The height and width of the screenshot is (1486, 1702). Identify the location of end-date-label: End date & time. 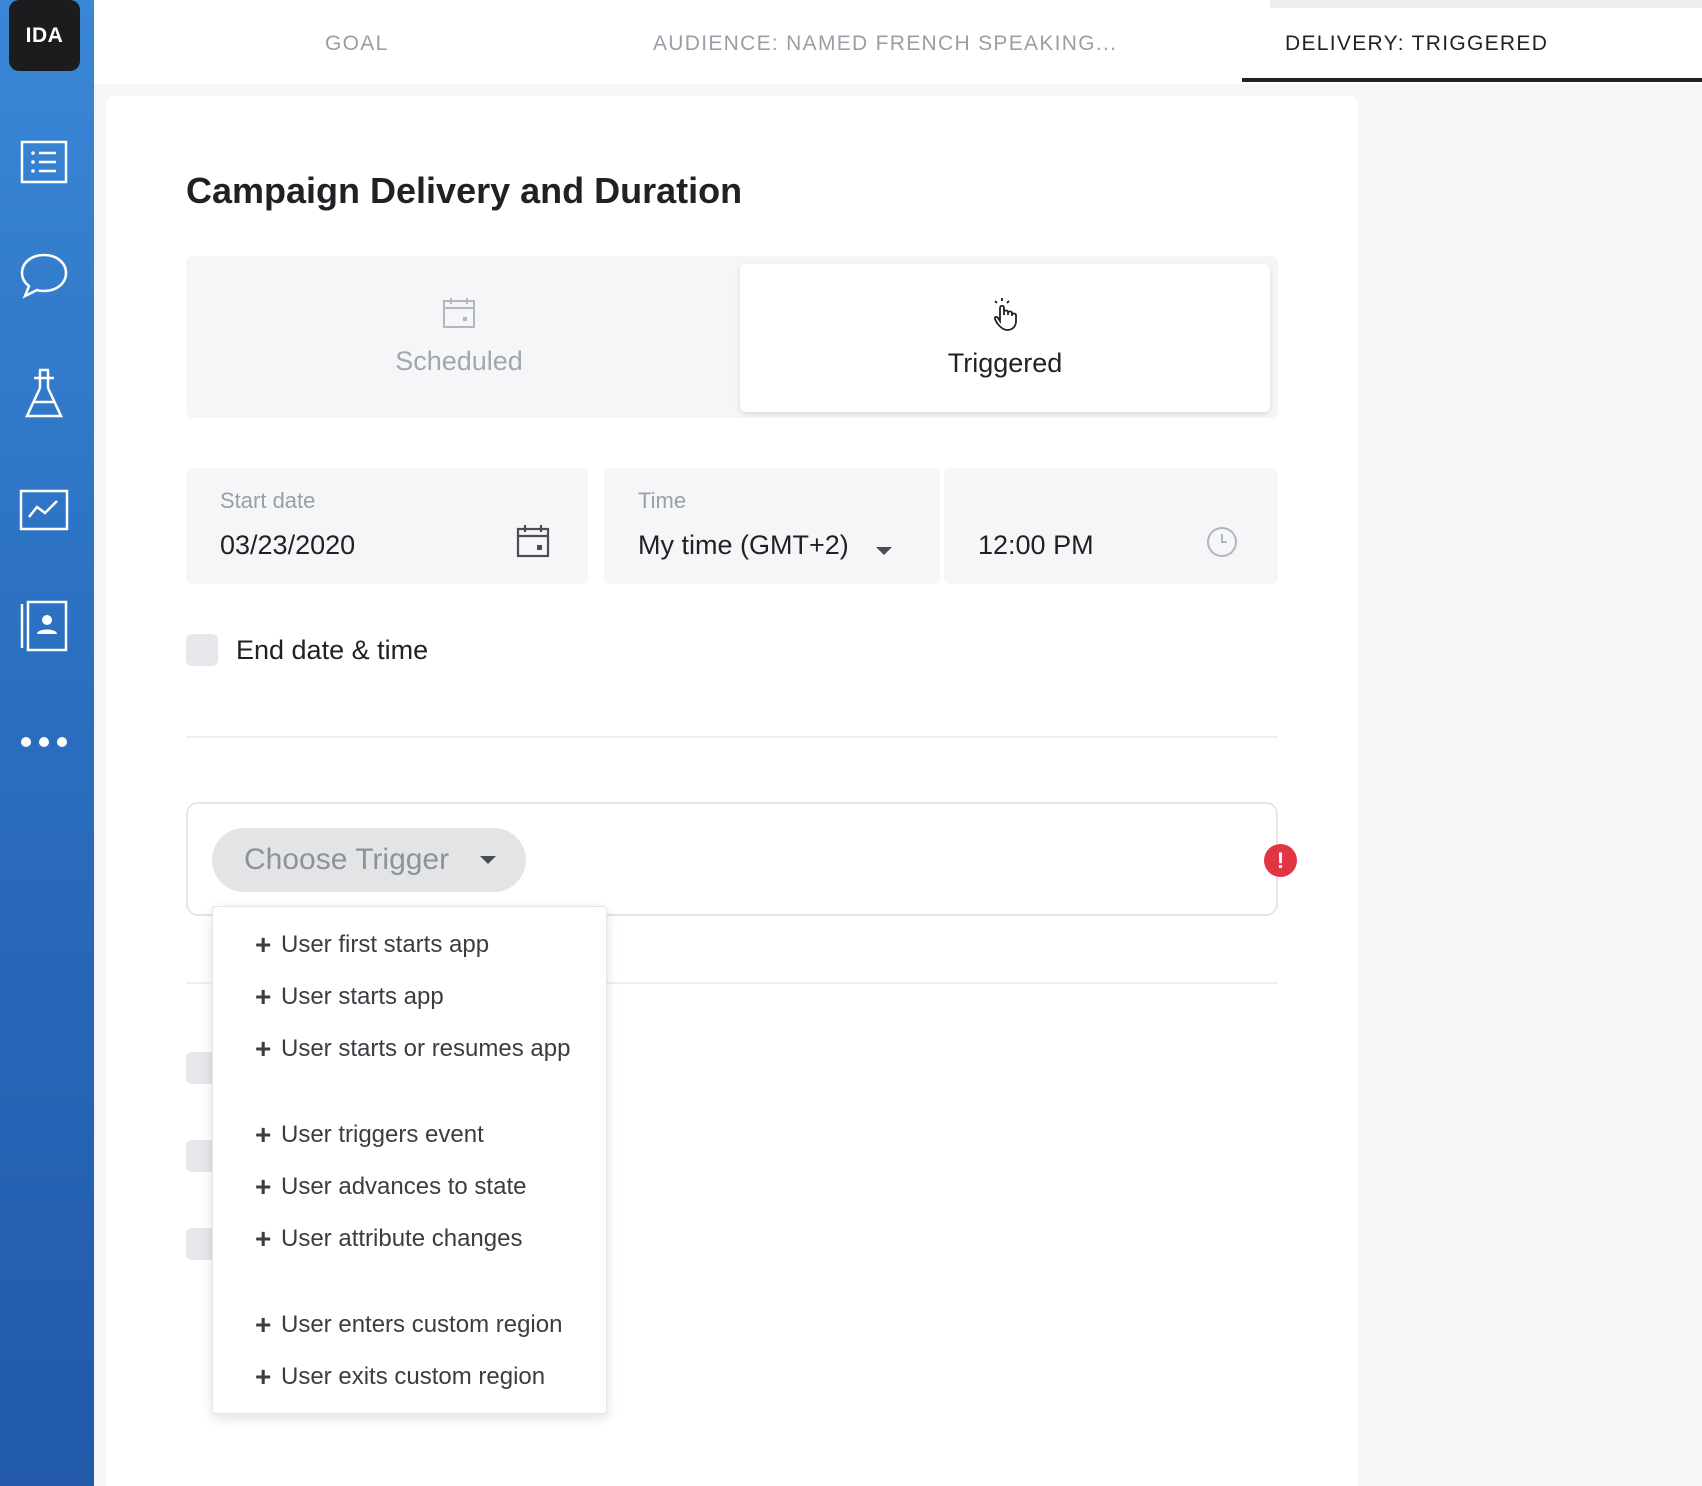
(332, 649).